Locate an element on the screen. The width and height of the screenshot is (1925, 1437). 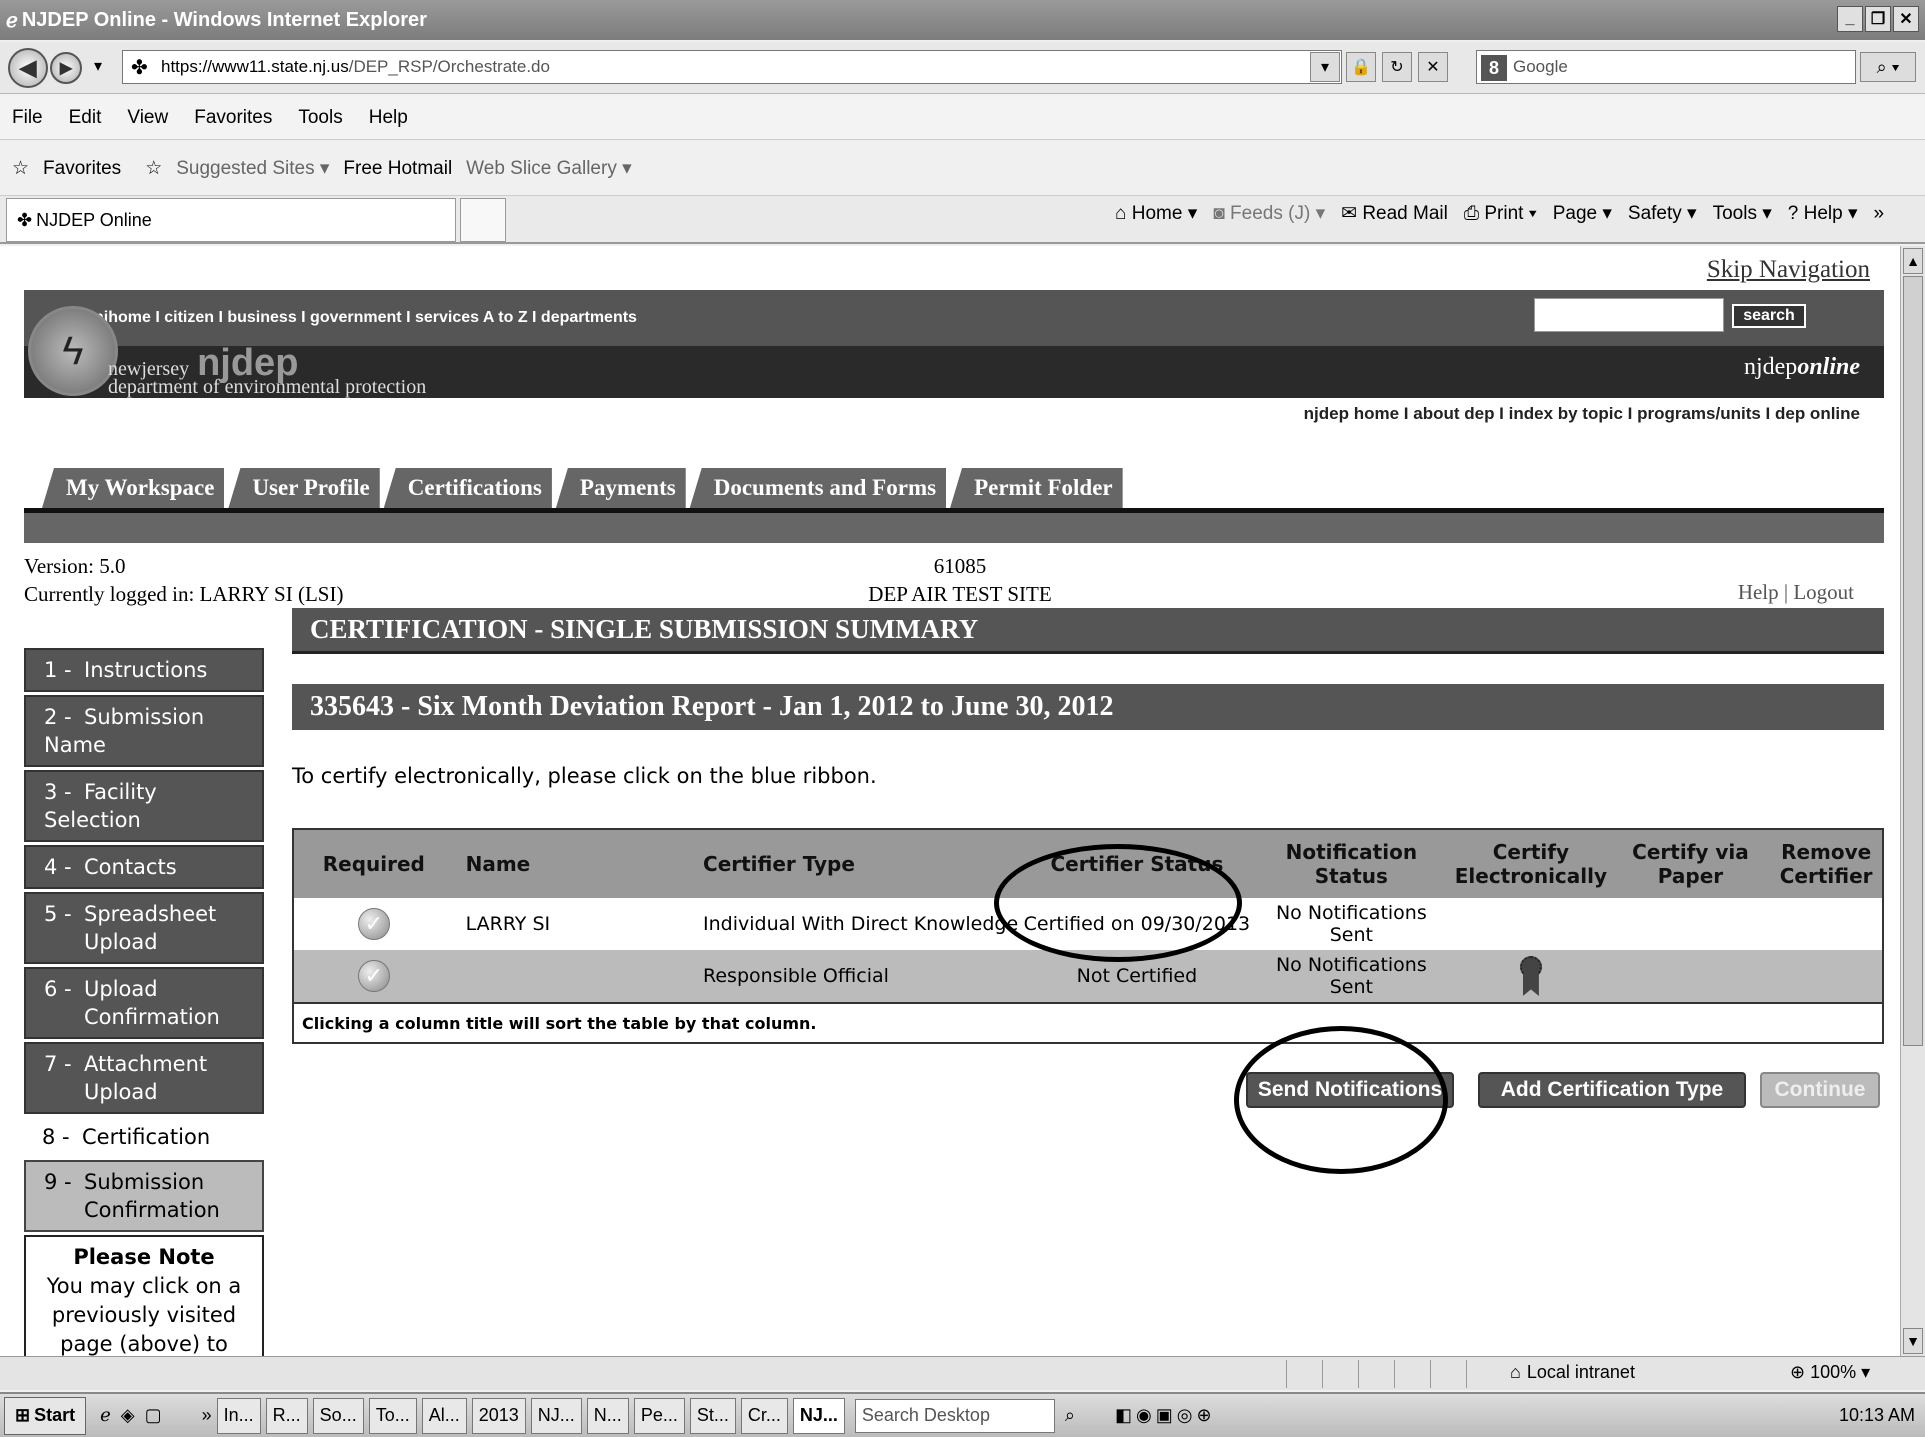
step-instructions: 1 - Instructions is located at coordinates (144, 670).